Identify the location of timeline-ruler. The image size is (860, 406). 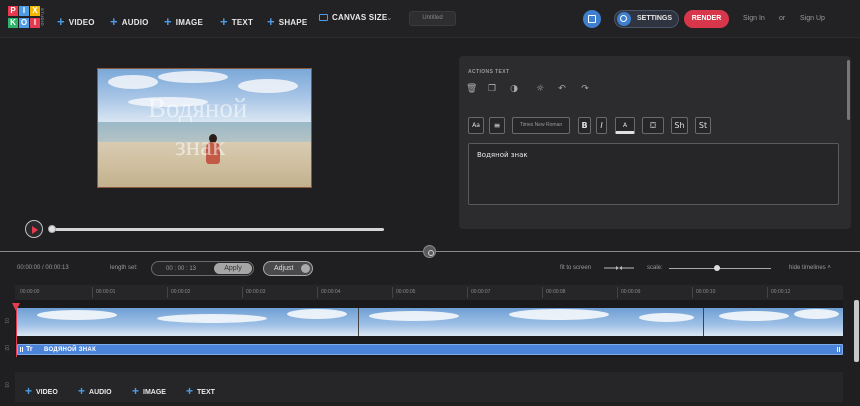
(429, 292).